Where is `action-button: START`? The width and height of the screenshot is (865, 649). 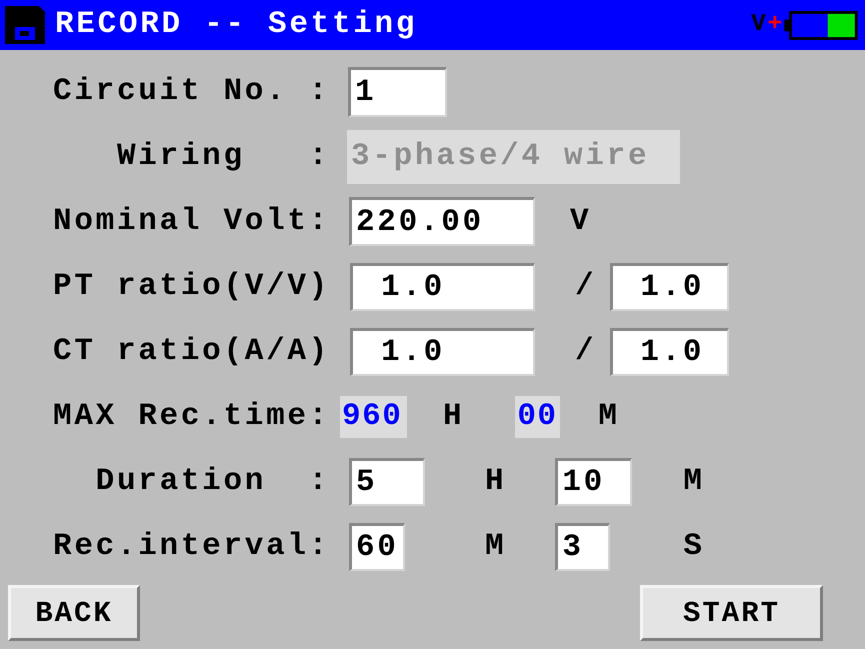 action-button: START is located at coordinates (731, 613).